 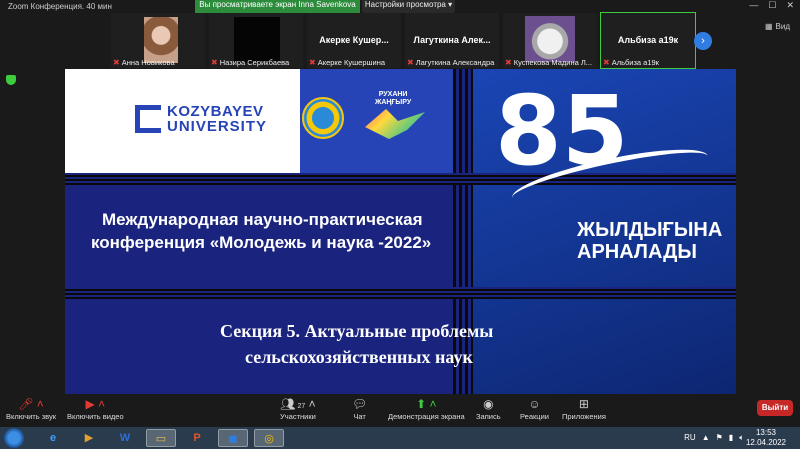 I want to click on participants-label: Участники, so click(x=298, y=416).